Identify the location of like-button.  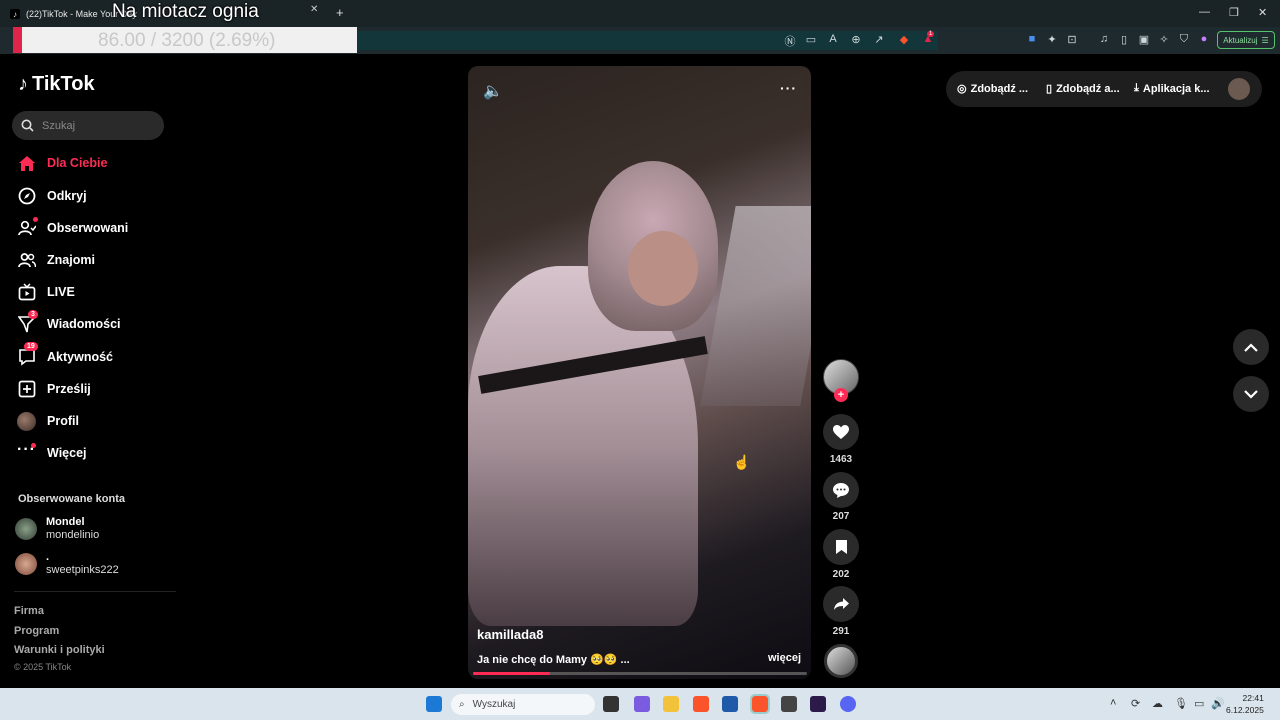
(841, 432).